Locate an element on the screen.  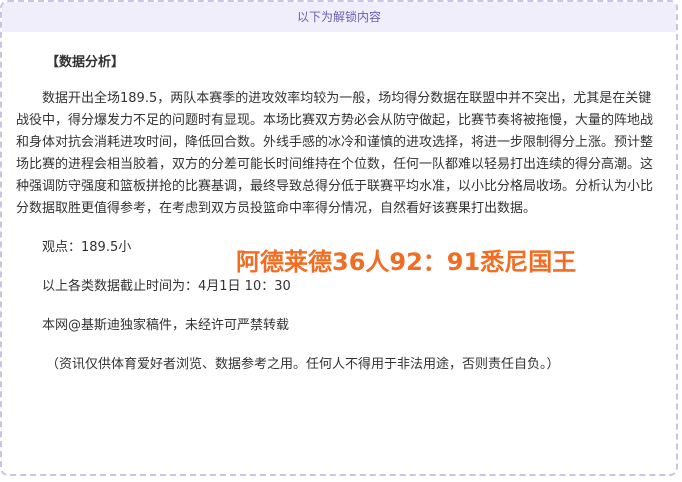
score-overlay: 阿德莱德36人92：91悉尼国王 is located at coordinates (406, 262).